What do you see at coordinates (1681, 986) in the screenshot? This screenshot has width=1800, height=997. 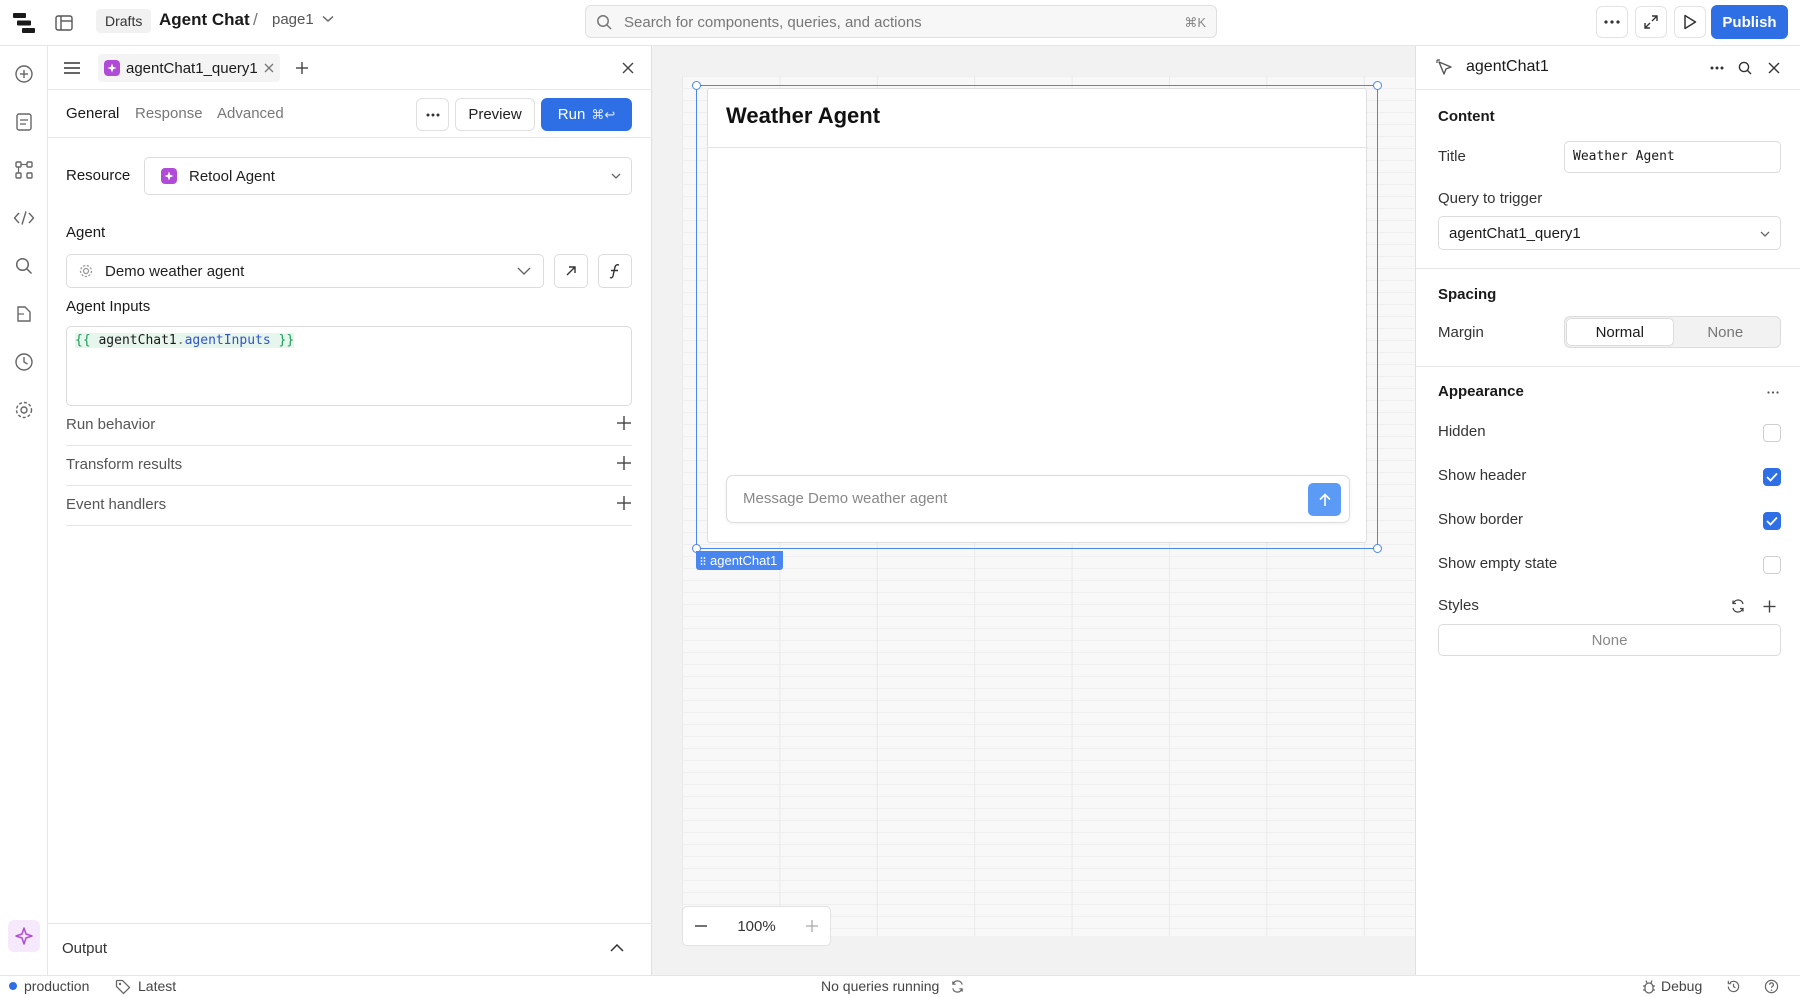 I see `debug-button: Debug` at bounding box center [1681, 986].